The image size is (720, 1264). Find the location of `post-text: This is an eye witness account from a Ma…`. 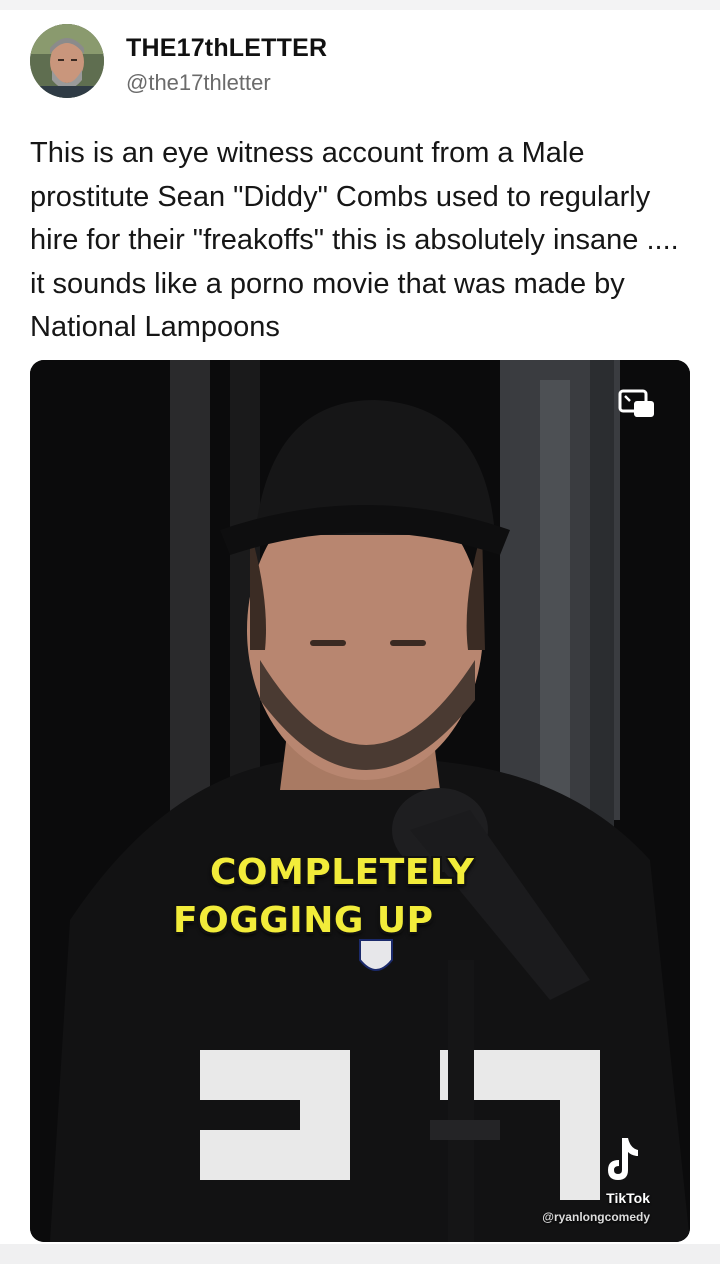

post-text: This is an eye witness account from a Ma… is located at coordinates (354, 240).